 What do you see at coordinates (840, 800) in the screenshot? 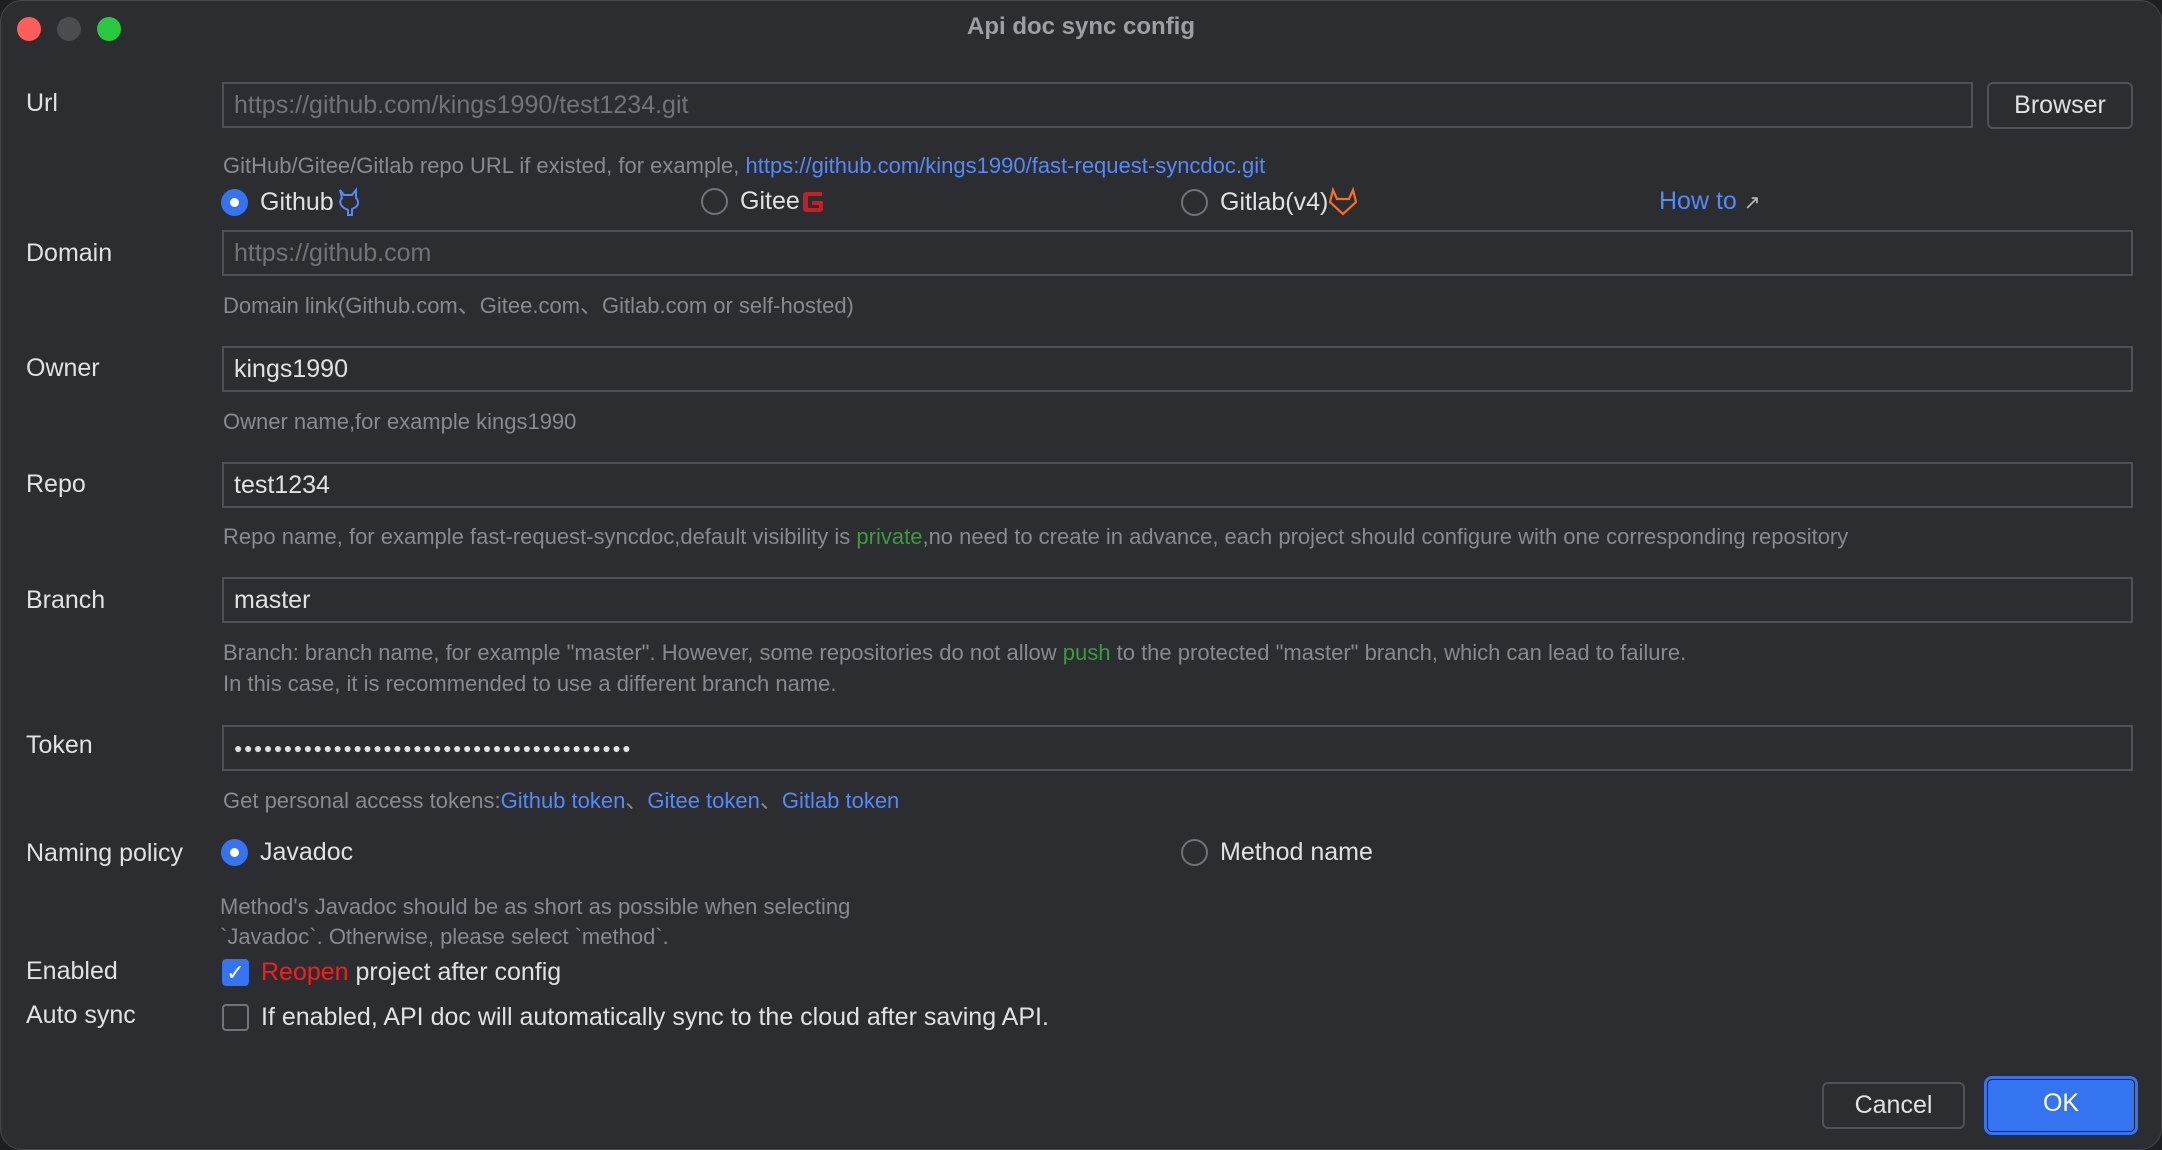
I see `gitlab-token-link: Gitlab token` at bounding box center [840, 800].